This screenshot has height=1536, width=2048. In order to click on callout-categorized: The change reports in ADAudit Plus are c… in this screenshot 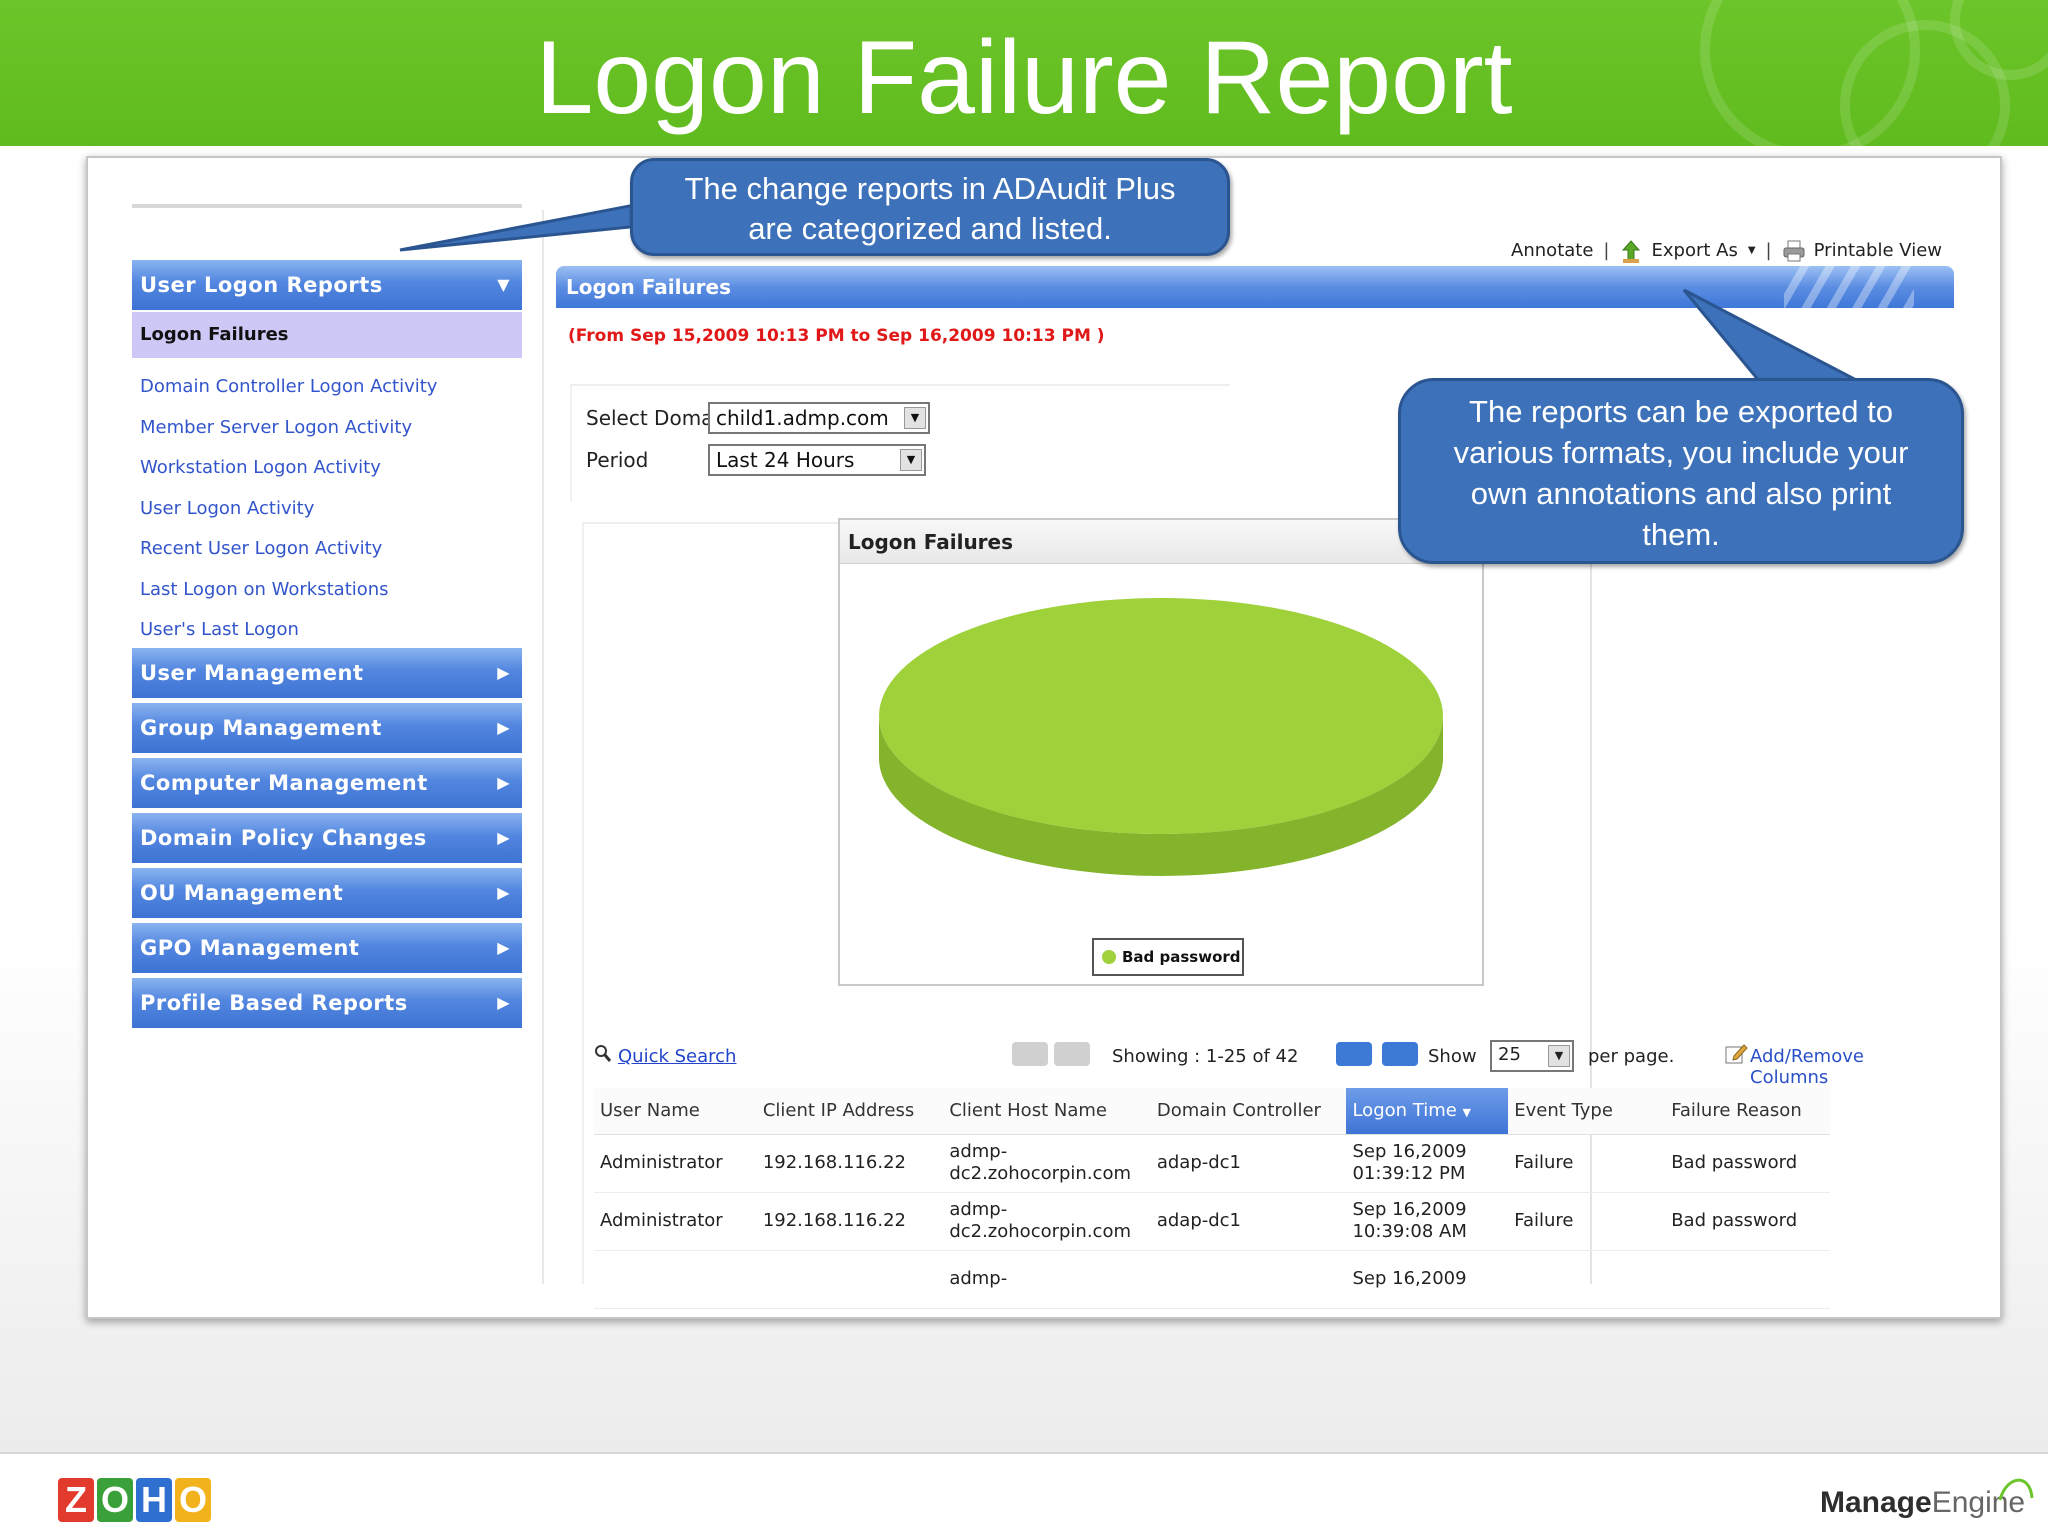, I will do `click(930, 207)`.